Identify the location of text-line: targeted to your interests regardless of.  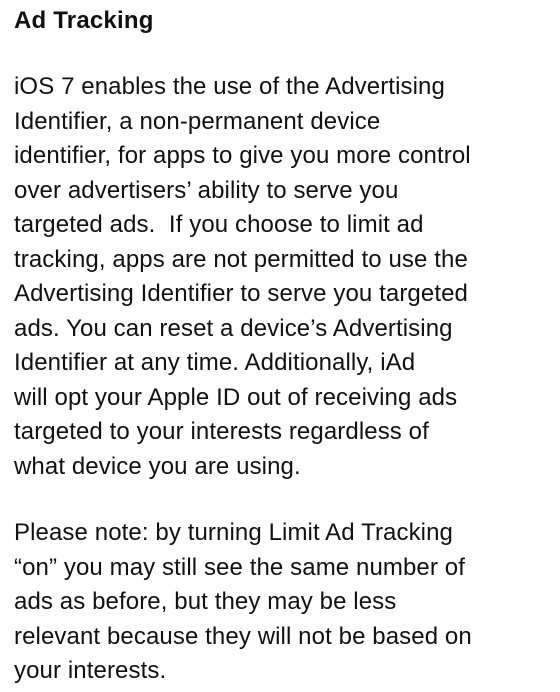
(221, 431).